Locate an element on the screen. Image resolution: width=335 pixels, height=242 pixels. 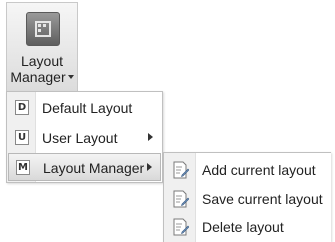
submenu-item-save-current-layout: Save current layout is located at coordinates (248, 199).